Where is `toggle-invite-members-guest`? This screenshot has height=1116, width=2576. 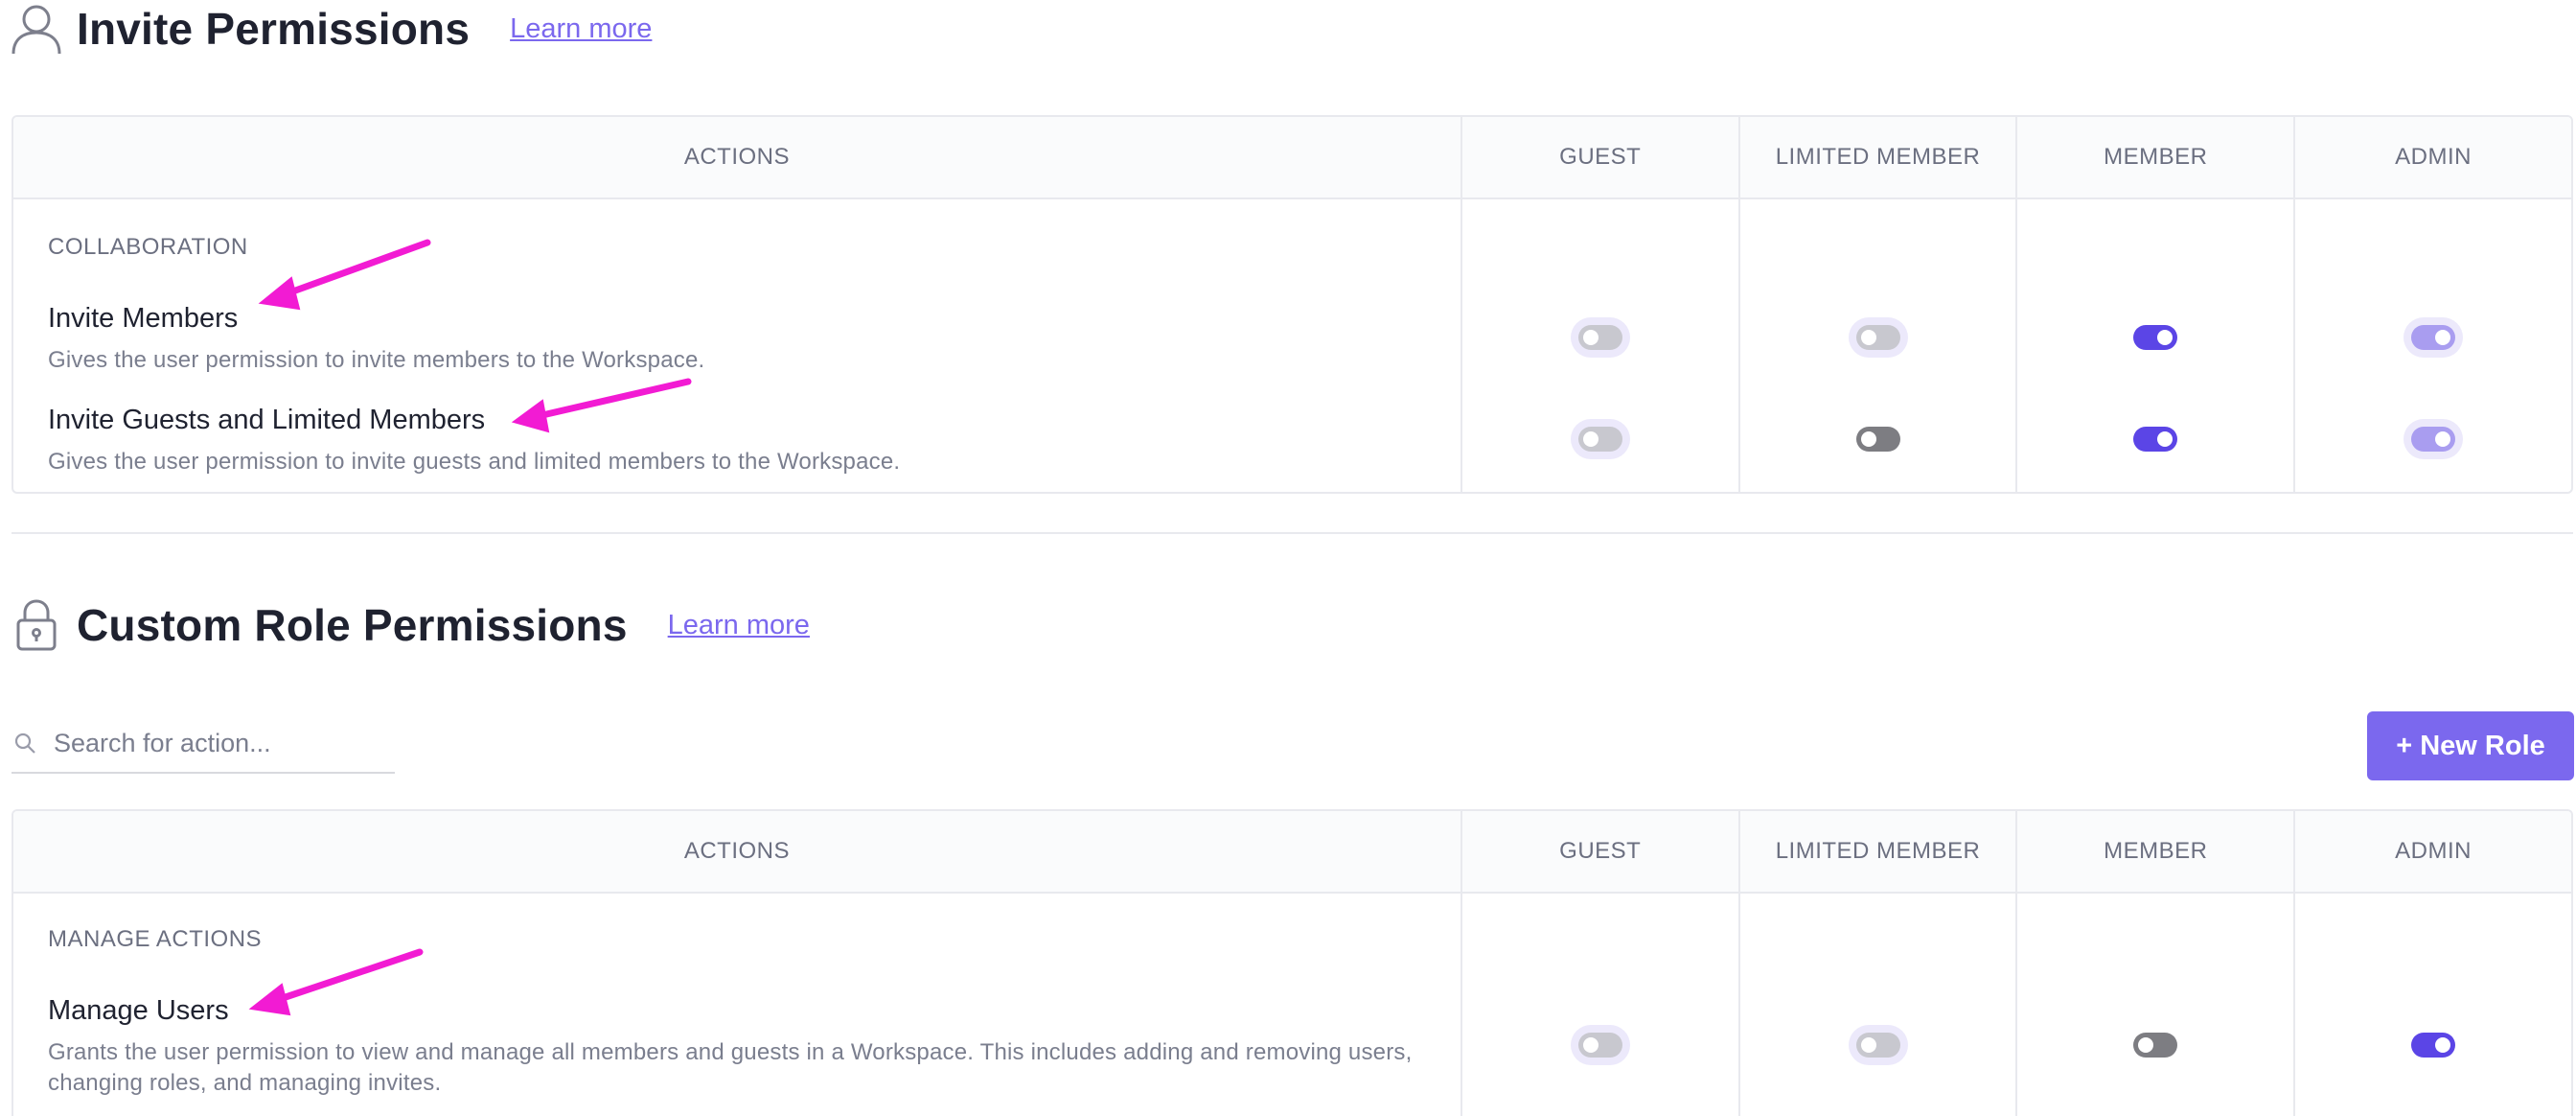
toggle-invite-members-guest is located at coordinates (1599, 337).